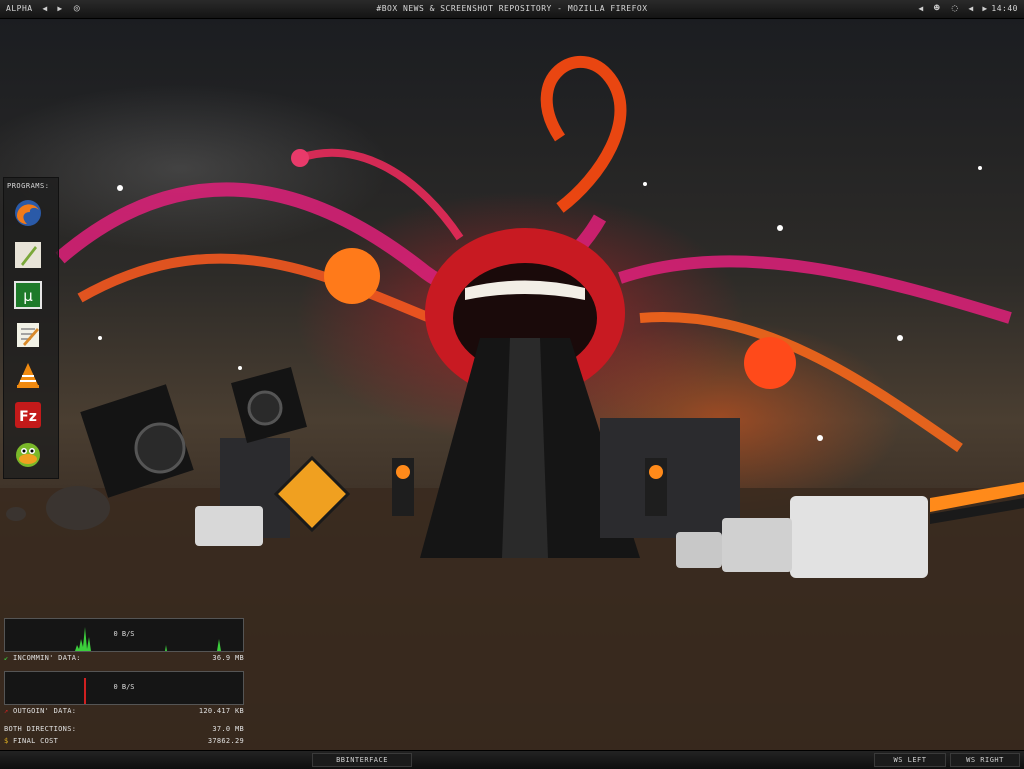  I want to click on bottom-toolbar: BBINTERFACE WS LEFT WS RIGHT, so click(512, 759).